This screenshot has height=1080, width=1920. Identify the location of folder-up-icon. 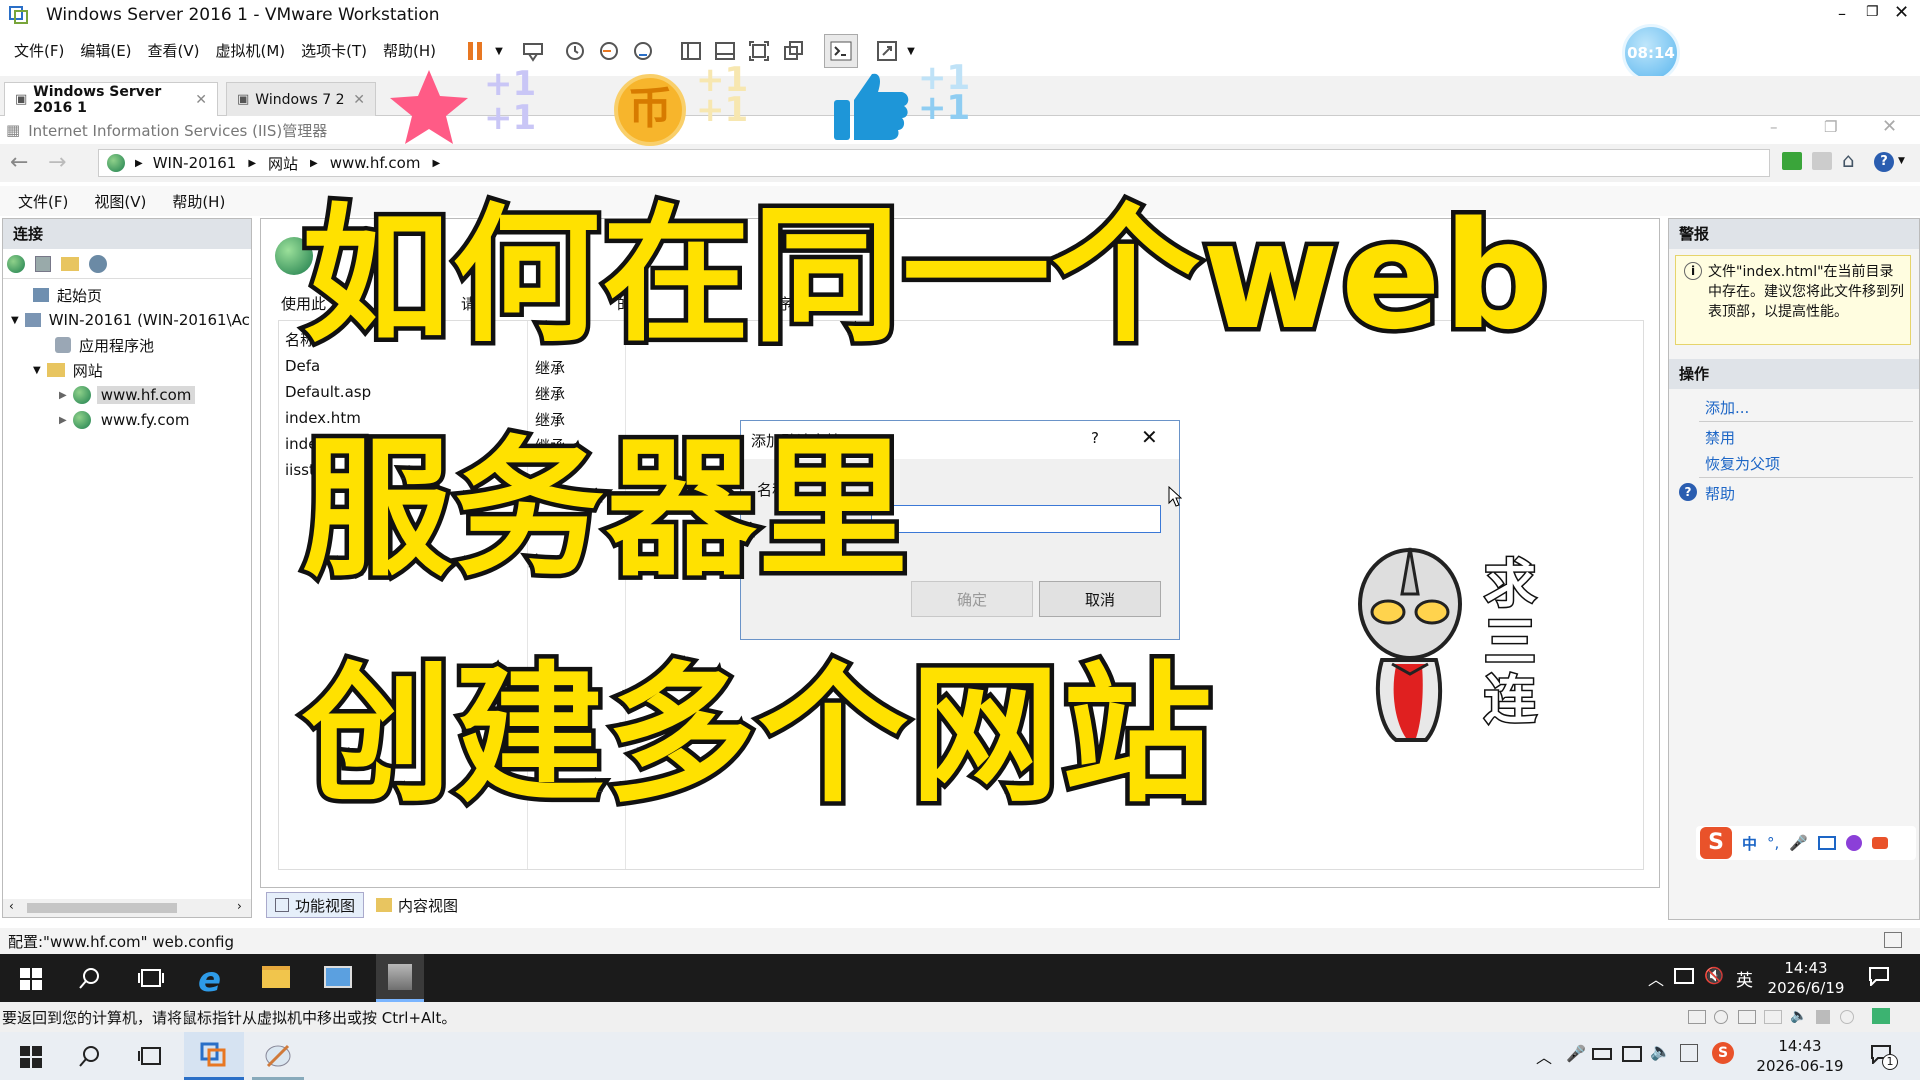
(70, 263).